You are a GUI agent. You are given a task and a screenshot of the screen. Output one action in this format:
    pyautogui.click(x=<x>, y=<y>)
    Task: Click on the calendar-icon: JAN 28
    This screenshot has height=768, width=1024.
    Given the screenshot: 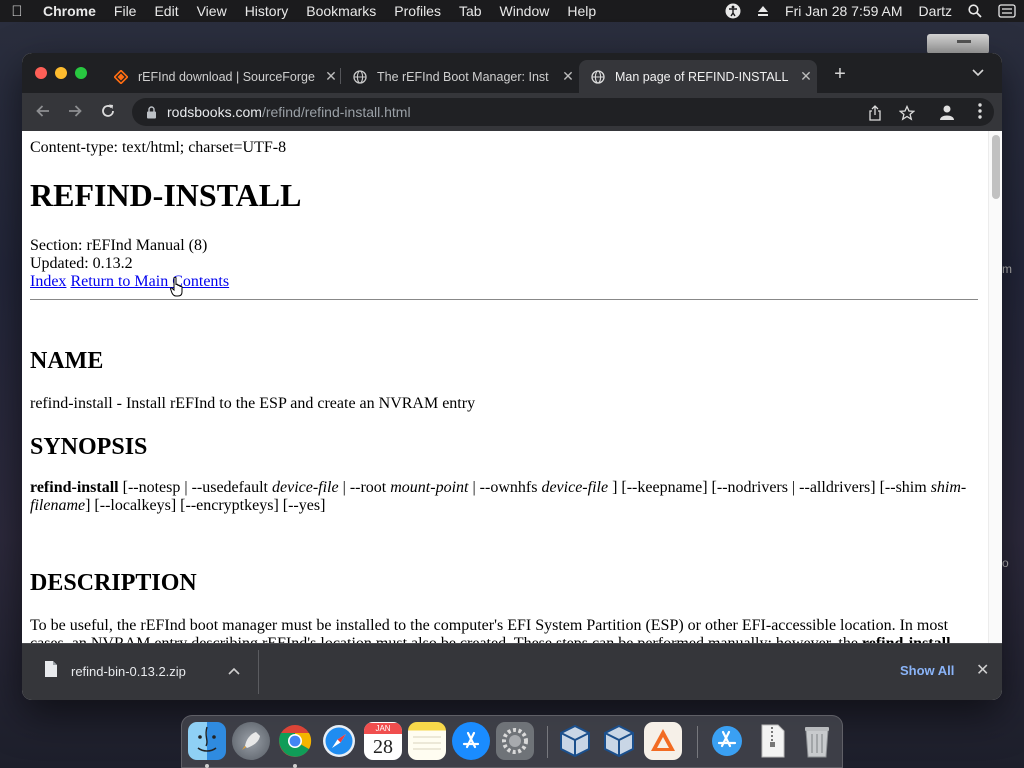 What is the action you would take?
    pyautogui.click(x=383, y=741)
    